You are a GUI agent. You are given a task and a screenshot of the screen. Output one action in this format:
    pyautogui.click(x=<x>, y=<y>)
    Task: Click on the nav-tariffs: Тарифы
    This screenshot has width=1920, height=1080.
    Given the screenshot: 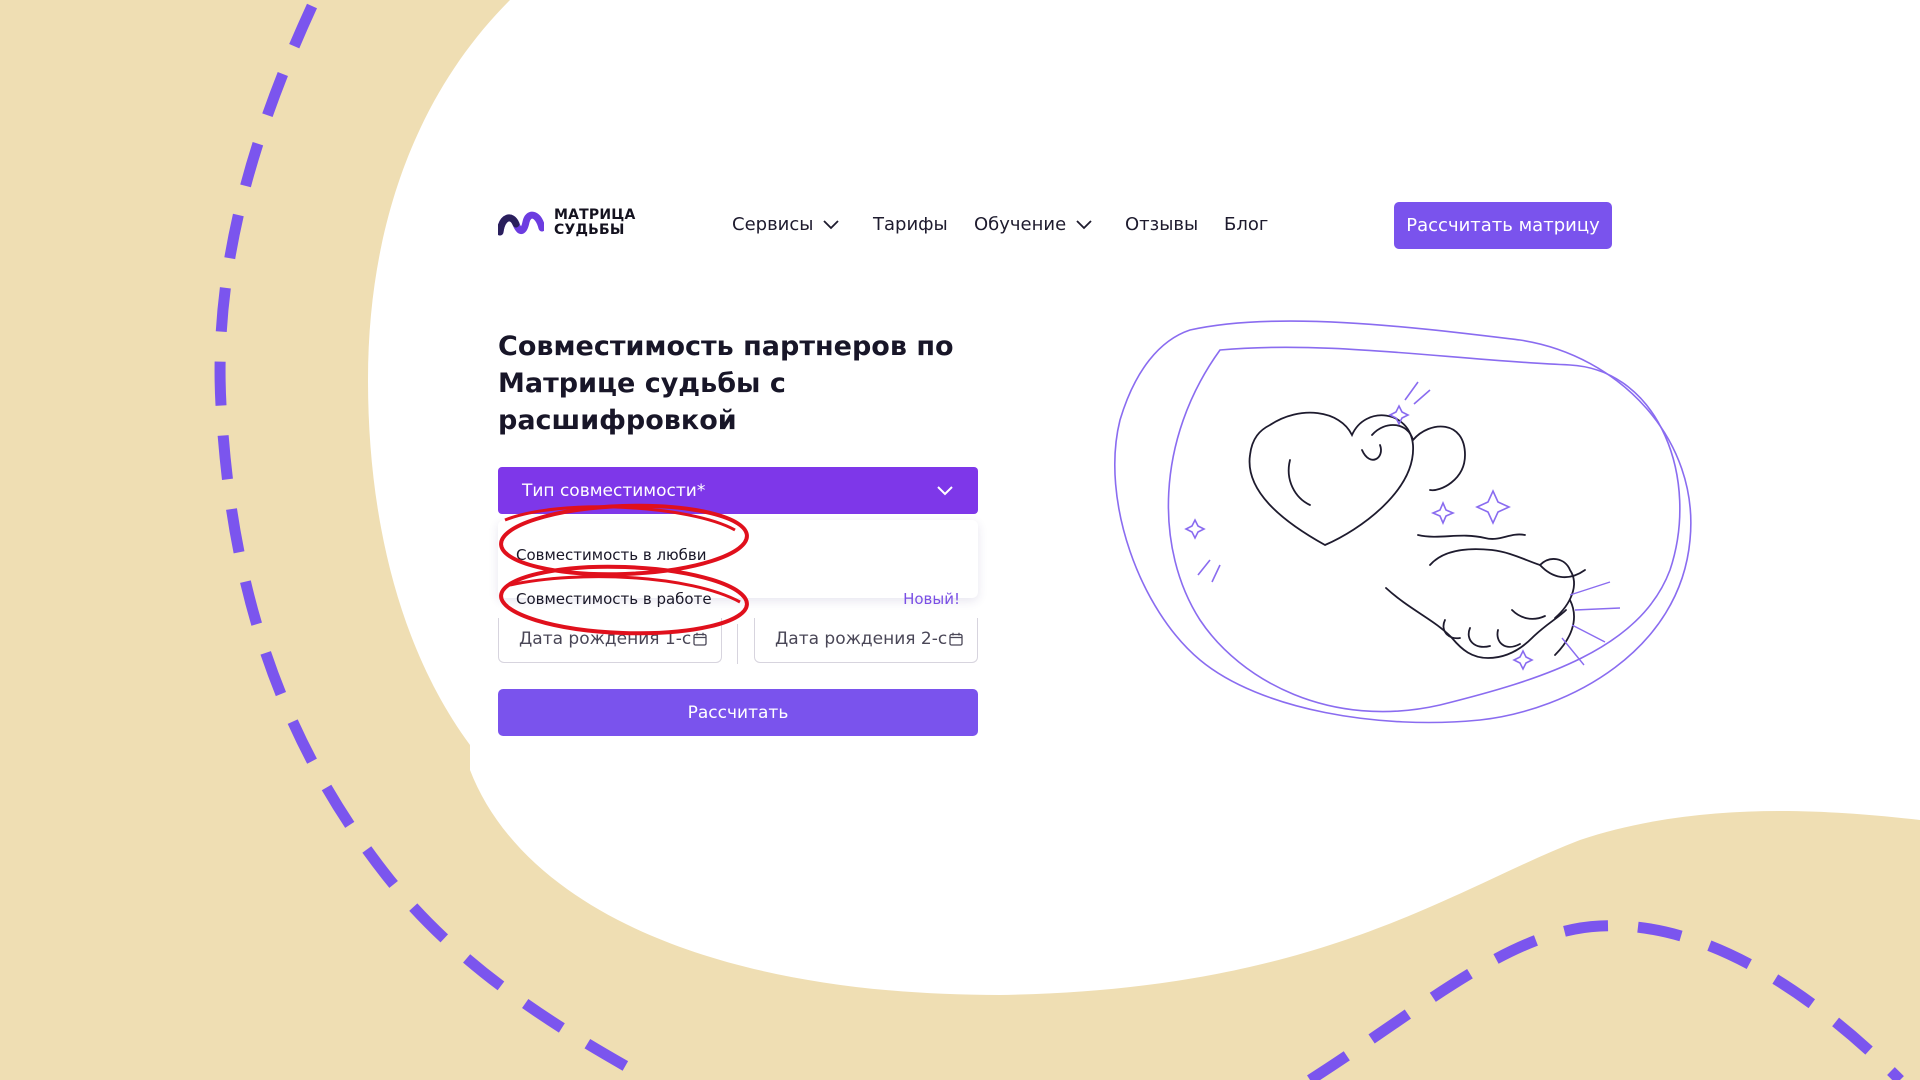 What is the action you would take?
    pyautogui.click(x=910, y=224)
    